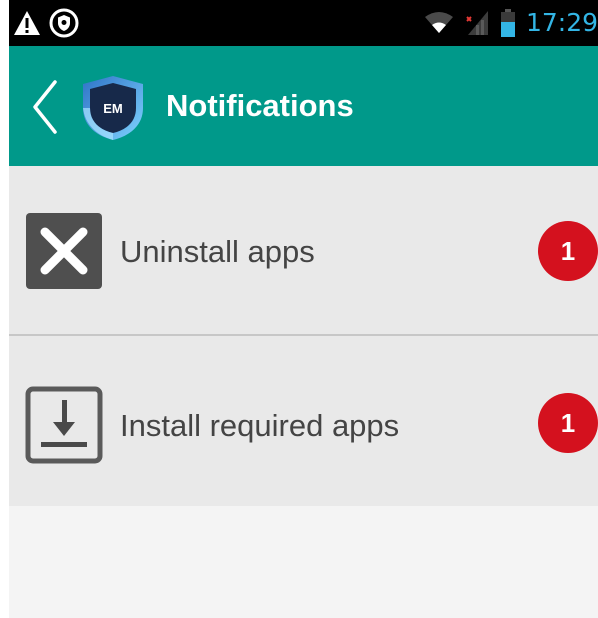 Image resolution: width=598 pixels, height=618 pixels. Describe the element at coordinates (45, 107) in the screenshot. I see `chevron-left-icon` at that location.